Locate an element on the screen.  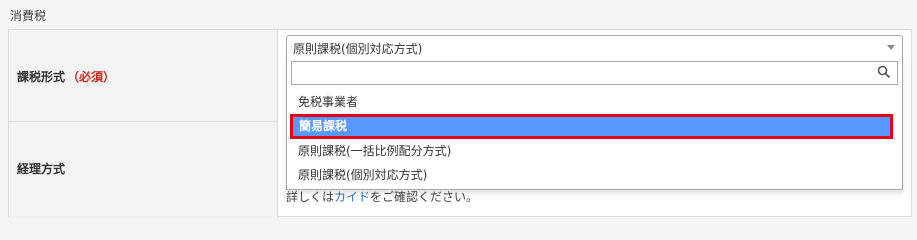
required-badge: （必須） is located at coordinates (91, 77).